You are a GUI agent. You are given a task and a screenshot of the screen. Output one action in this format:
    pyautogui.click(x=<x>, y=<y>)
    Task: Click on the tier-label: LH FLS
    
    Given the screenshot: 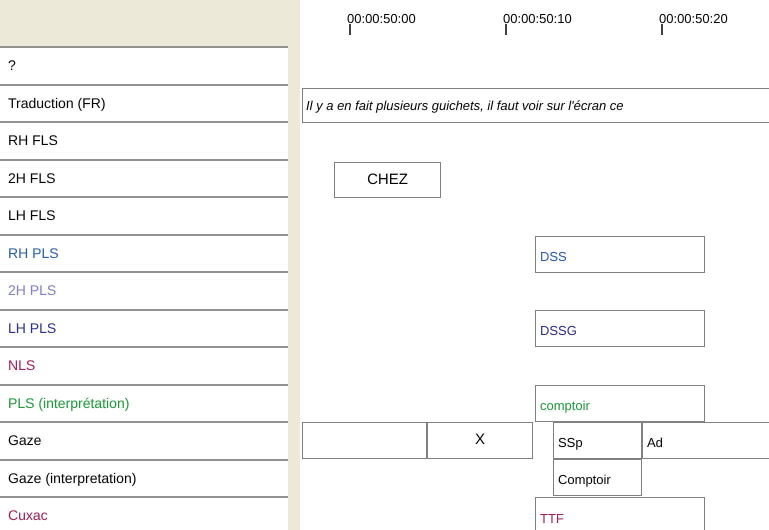 What is the action you would take?
    pyautogui.click(x=32, y=215)
    